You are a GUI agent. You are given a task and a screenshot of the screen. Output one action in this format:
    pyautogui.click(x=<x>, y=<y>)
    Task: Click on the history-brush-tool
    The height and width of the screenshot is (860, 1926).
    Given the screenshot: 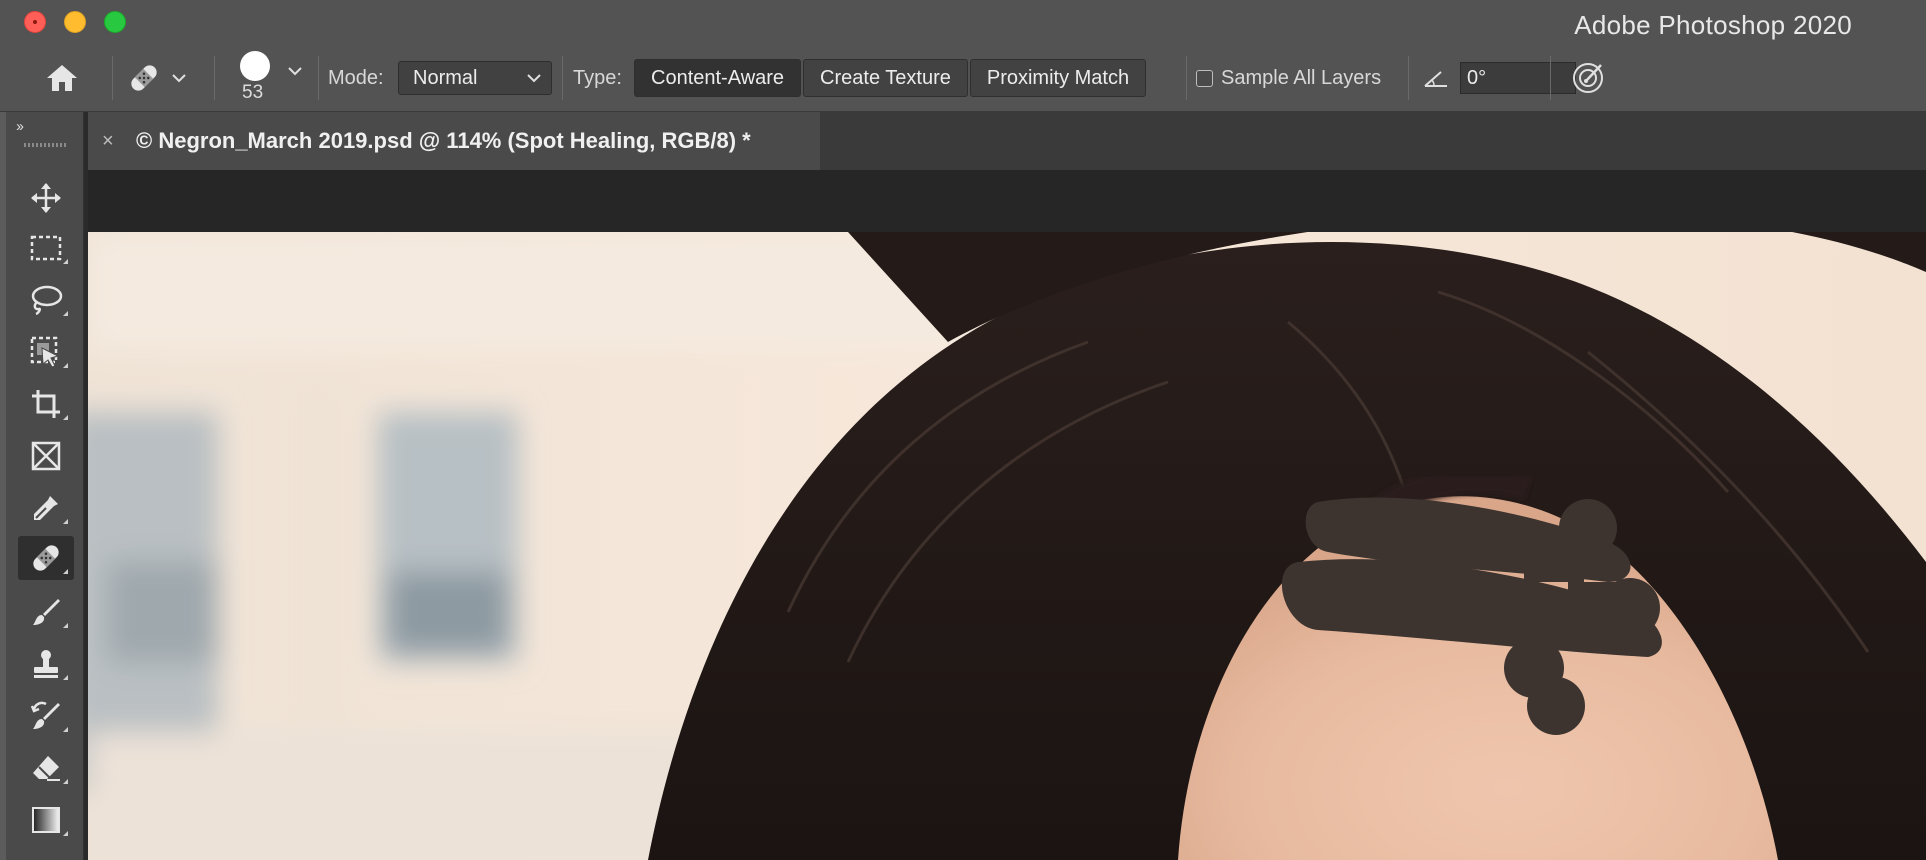 What is the action you would take?
    pyautogui.click(x=46, y=716)
    